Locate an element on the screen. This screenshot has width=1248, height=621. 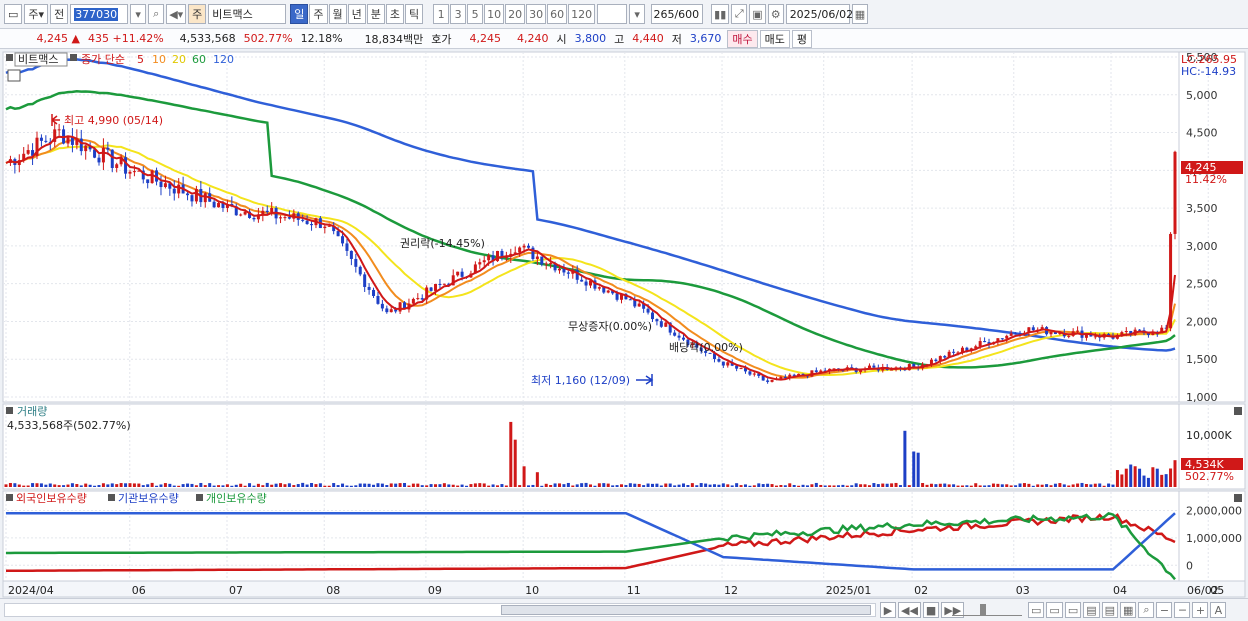
price-y-tick: 2,500 is located at coordinates (1202, 284).